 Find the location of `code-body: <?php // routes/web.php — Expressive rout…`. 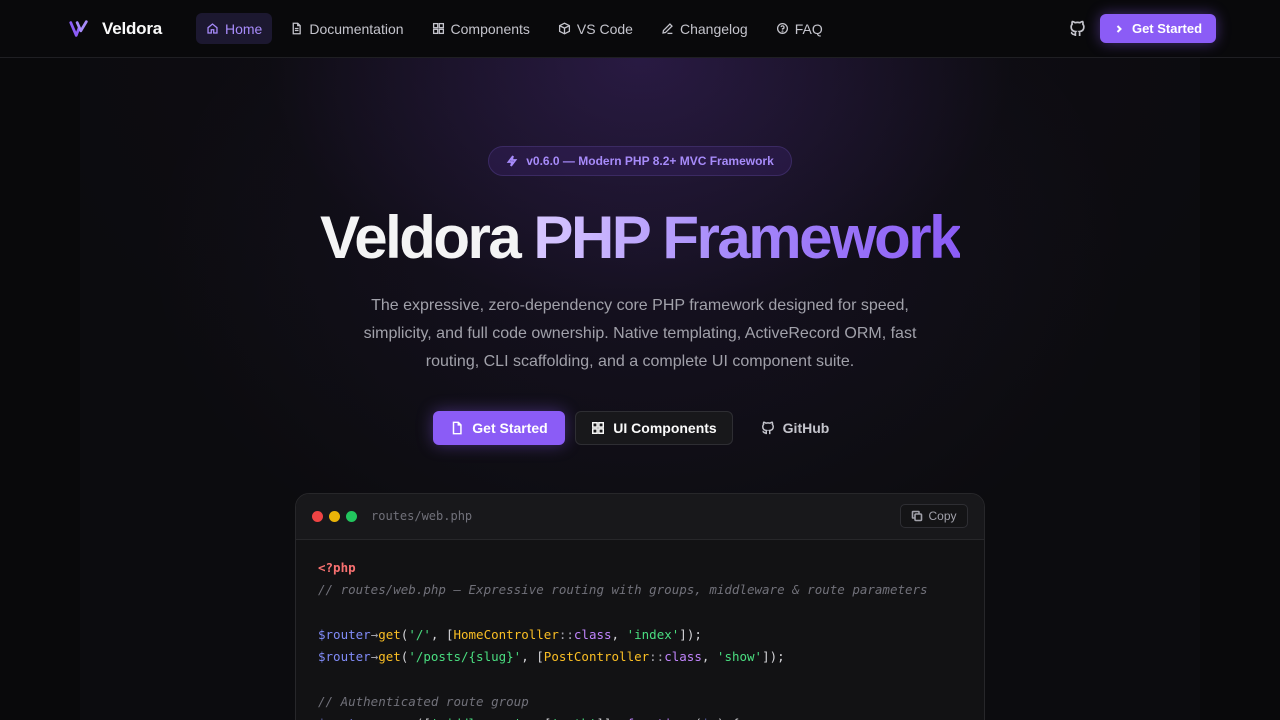

code-body: <?php // routes/web.php — Expressive rout… is located at coordinates (640, 630).